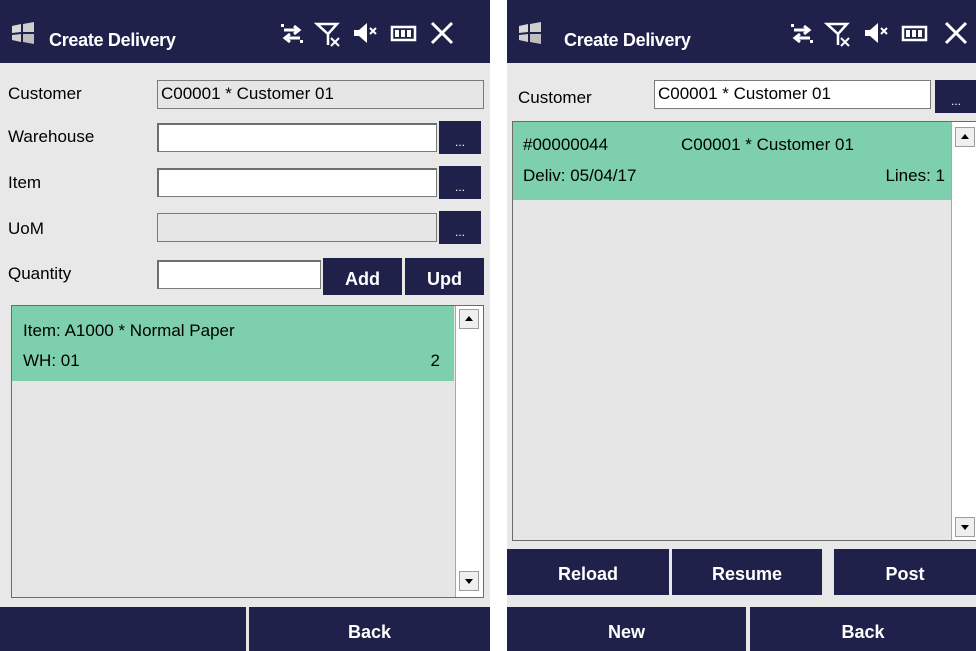 Image resolution: width=976 pixels, height=651 pixels. What do you see at coordinates (129, 330) in the screenshot?
I see `line-item-text: Item: A1000 * Normal Paper` at bounding box center [129, 330].